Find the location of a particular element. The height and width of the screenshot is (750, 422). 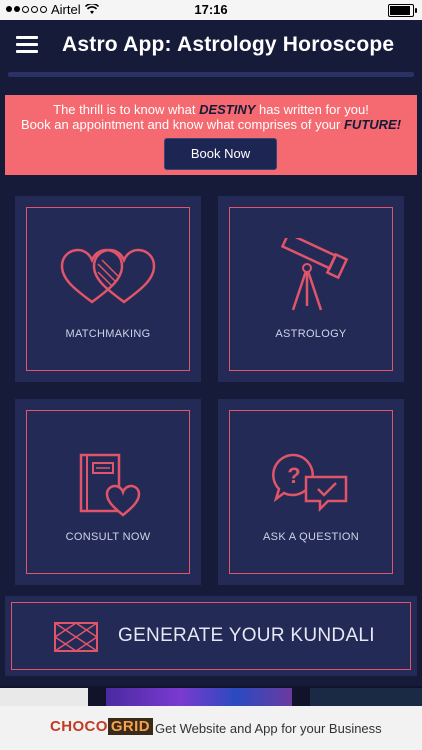

hearts-icon is located at coordinates (108, 278).